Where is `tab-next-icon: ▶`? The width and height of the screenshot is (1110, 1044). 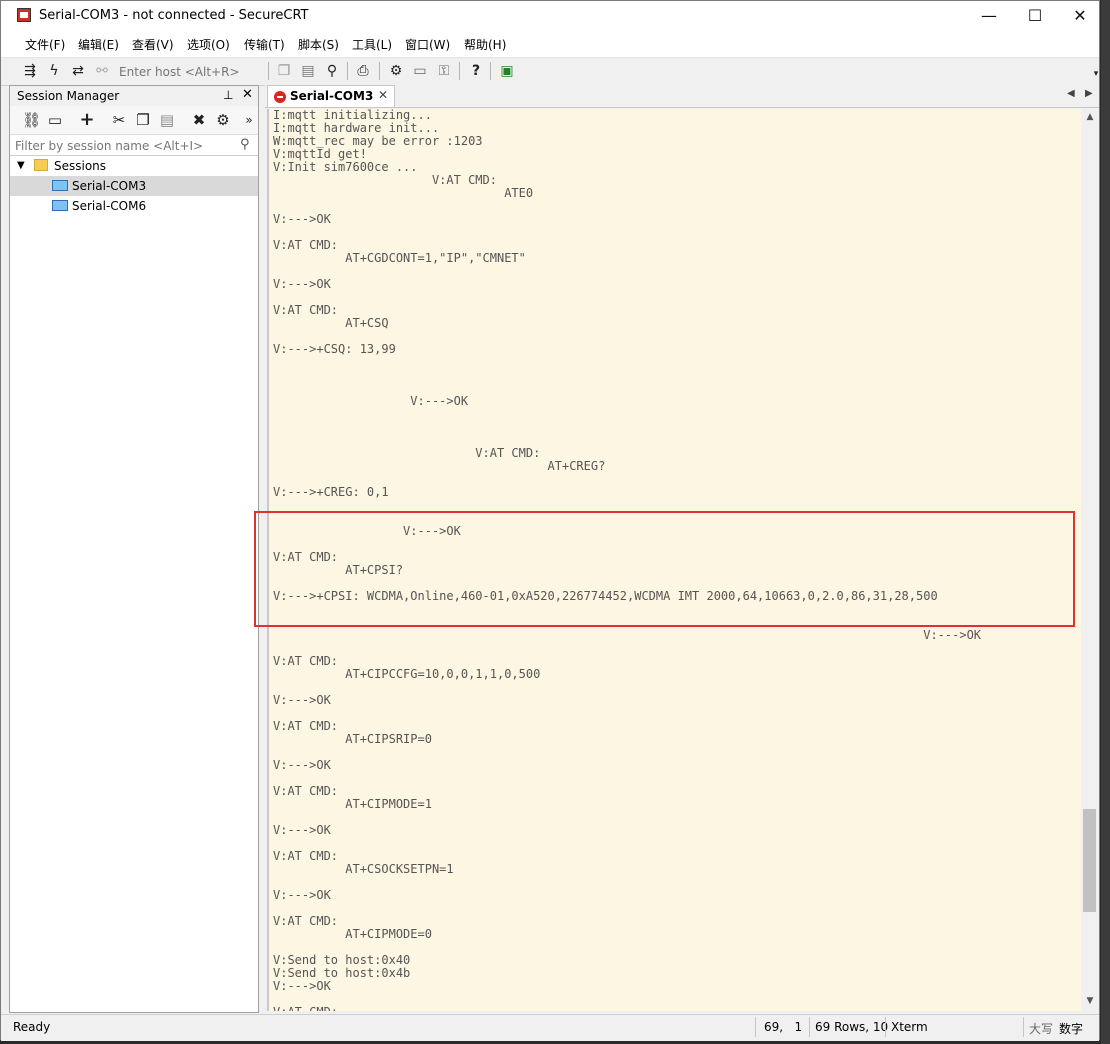 tab-next-icon: ▶ is located at coordinates (1089, 93).